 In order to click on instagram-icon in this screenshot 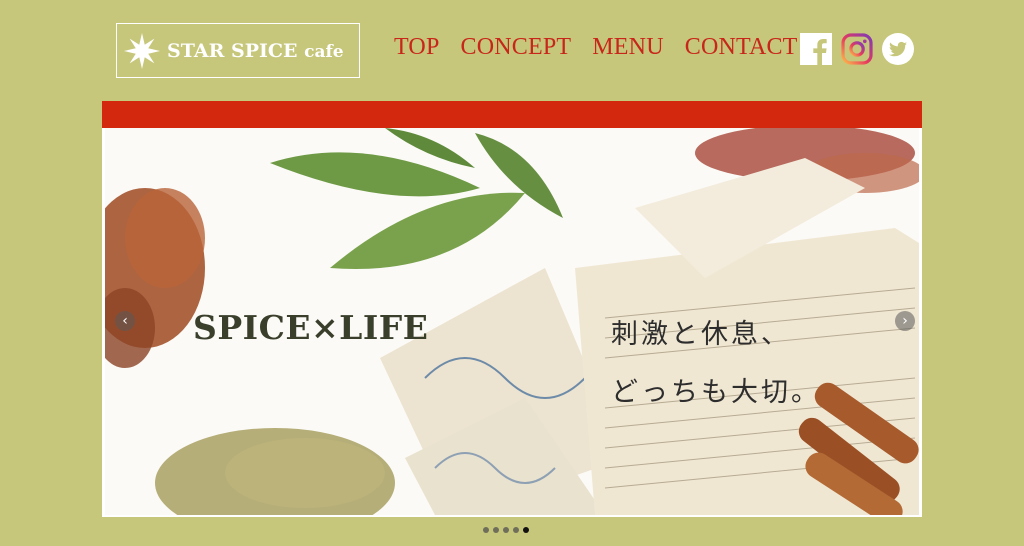, I will do `click(857, 49)`.